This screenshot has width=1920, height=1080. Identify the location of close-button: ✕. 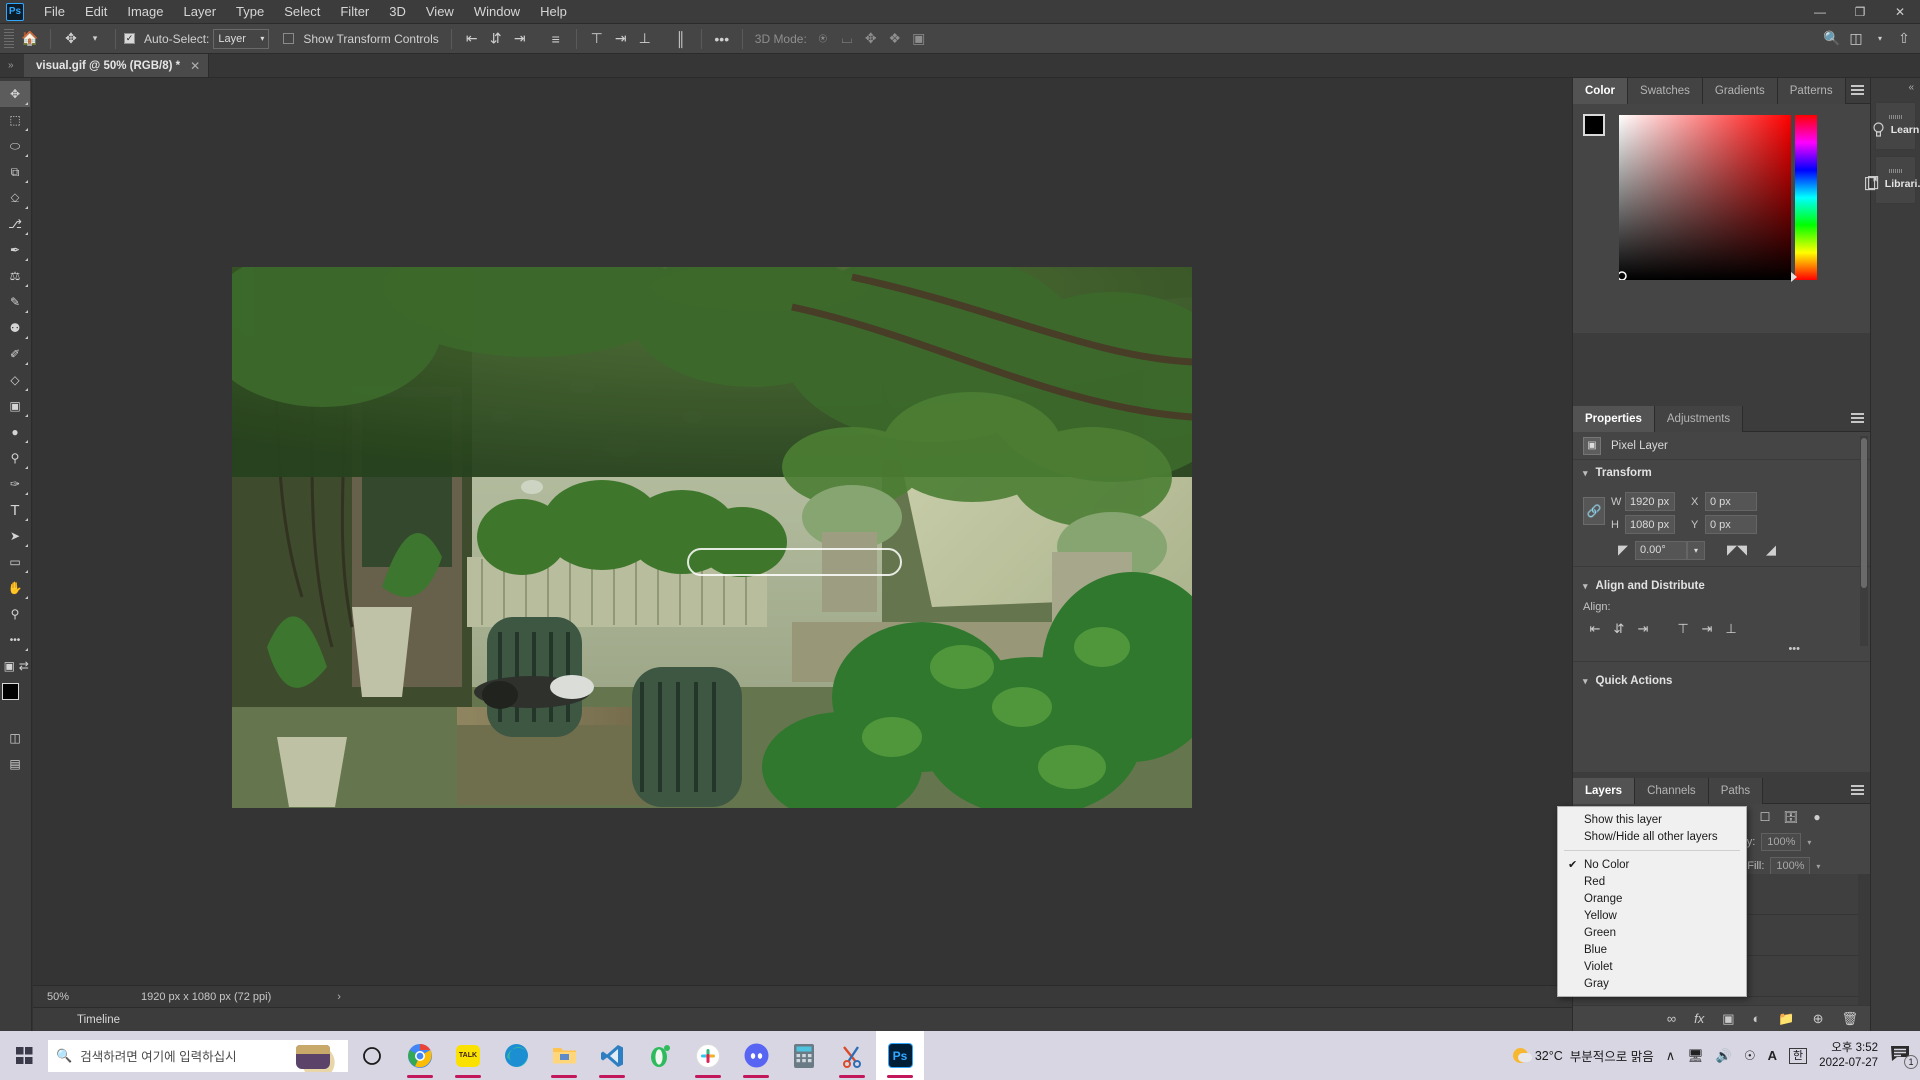
(1900, 12).